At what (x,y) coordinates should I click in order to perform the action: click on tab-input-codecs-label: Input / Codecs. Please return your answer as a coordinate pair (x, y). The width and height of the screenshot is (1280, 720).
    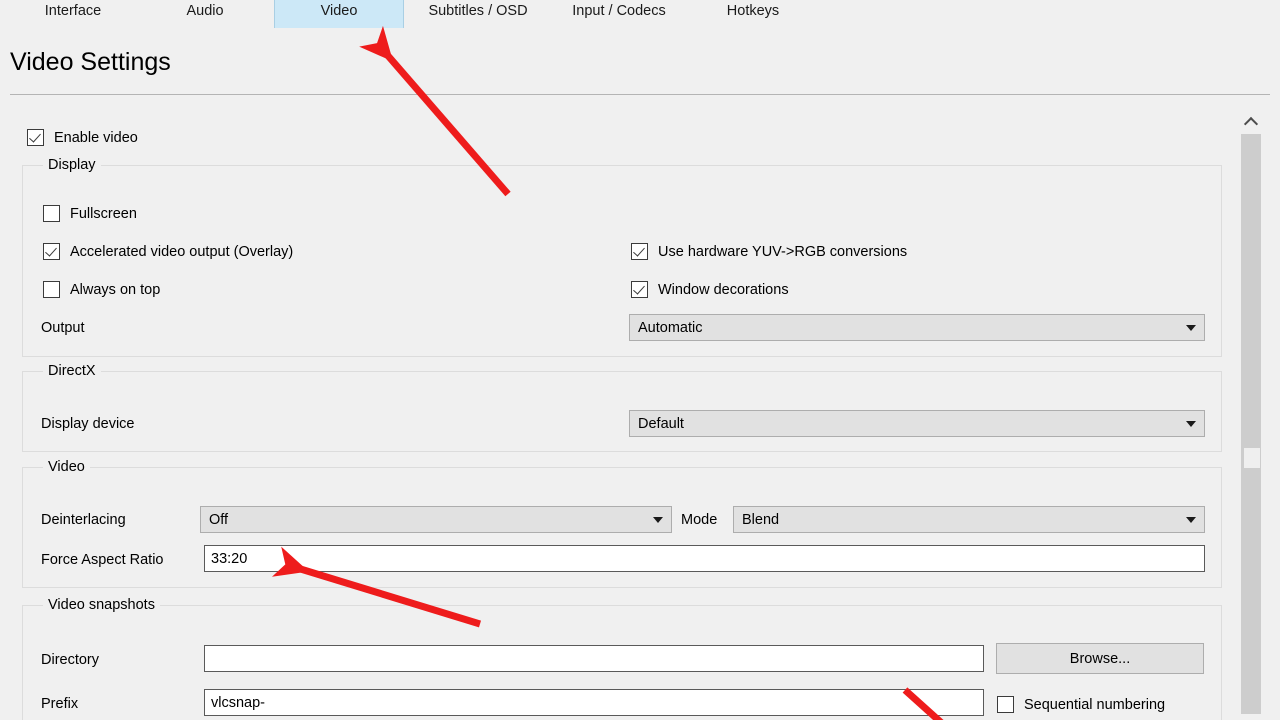
    Looking at the image, I should click on (619, 11).